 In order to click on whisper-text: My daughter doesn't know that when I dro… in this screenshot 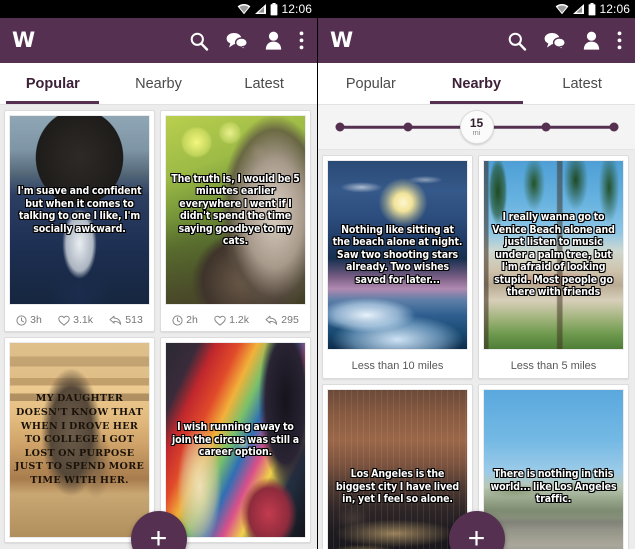, I will do `click(79, 439)`.